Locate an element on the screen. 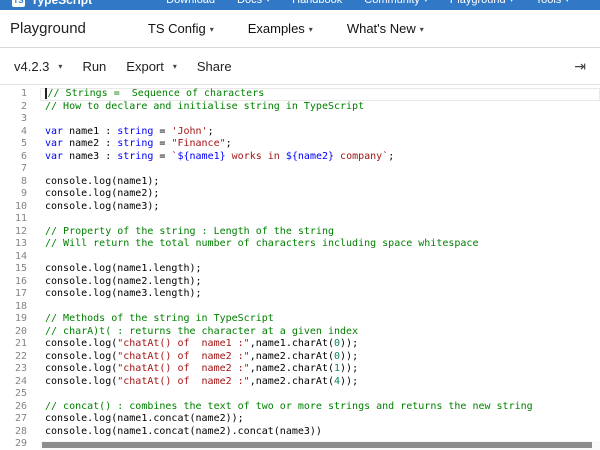  code-line-4: 4 var name1 : string = 'John'; is located at coordinates (300, 132).